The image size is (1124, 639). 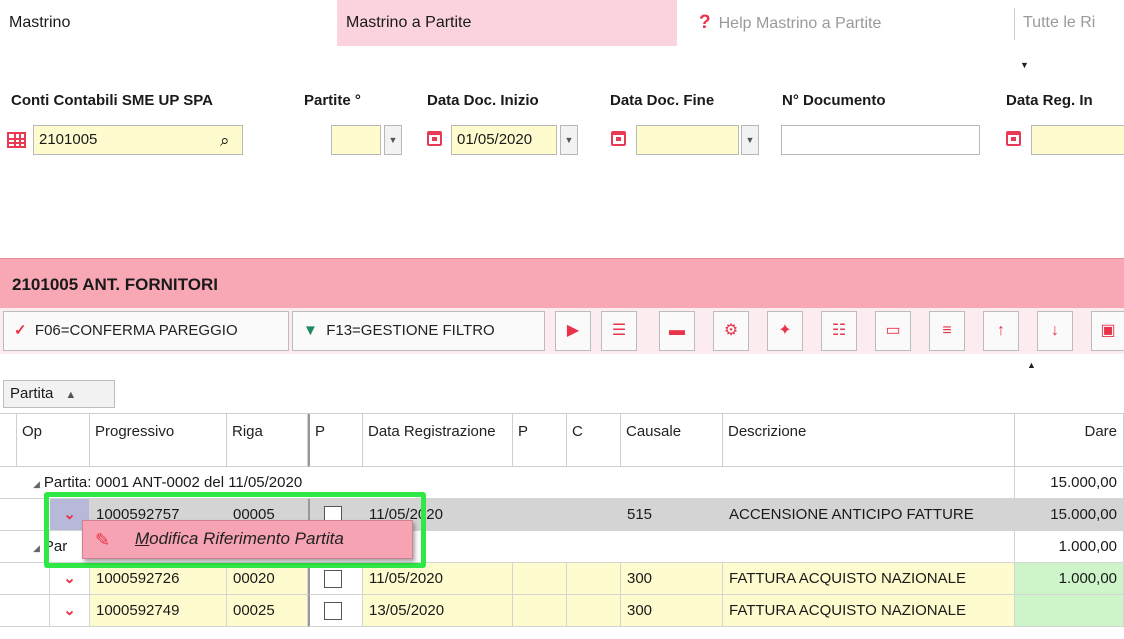 I want to click on groupby-label: Partita, so click(x=32, y=393).